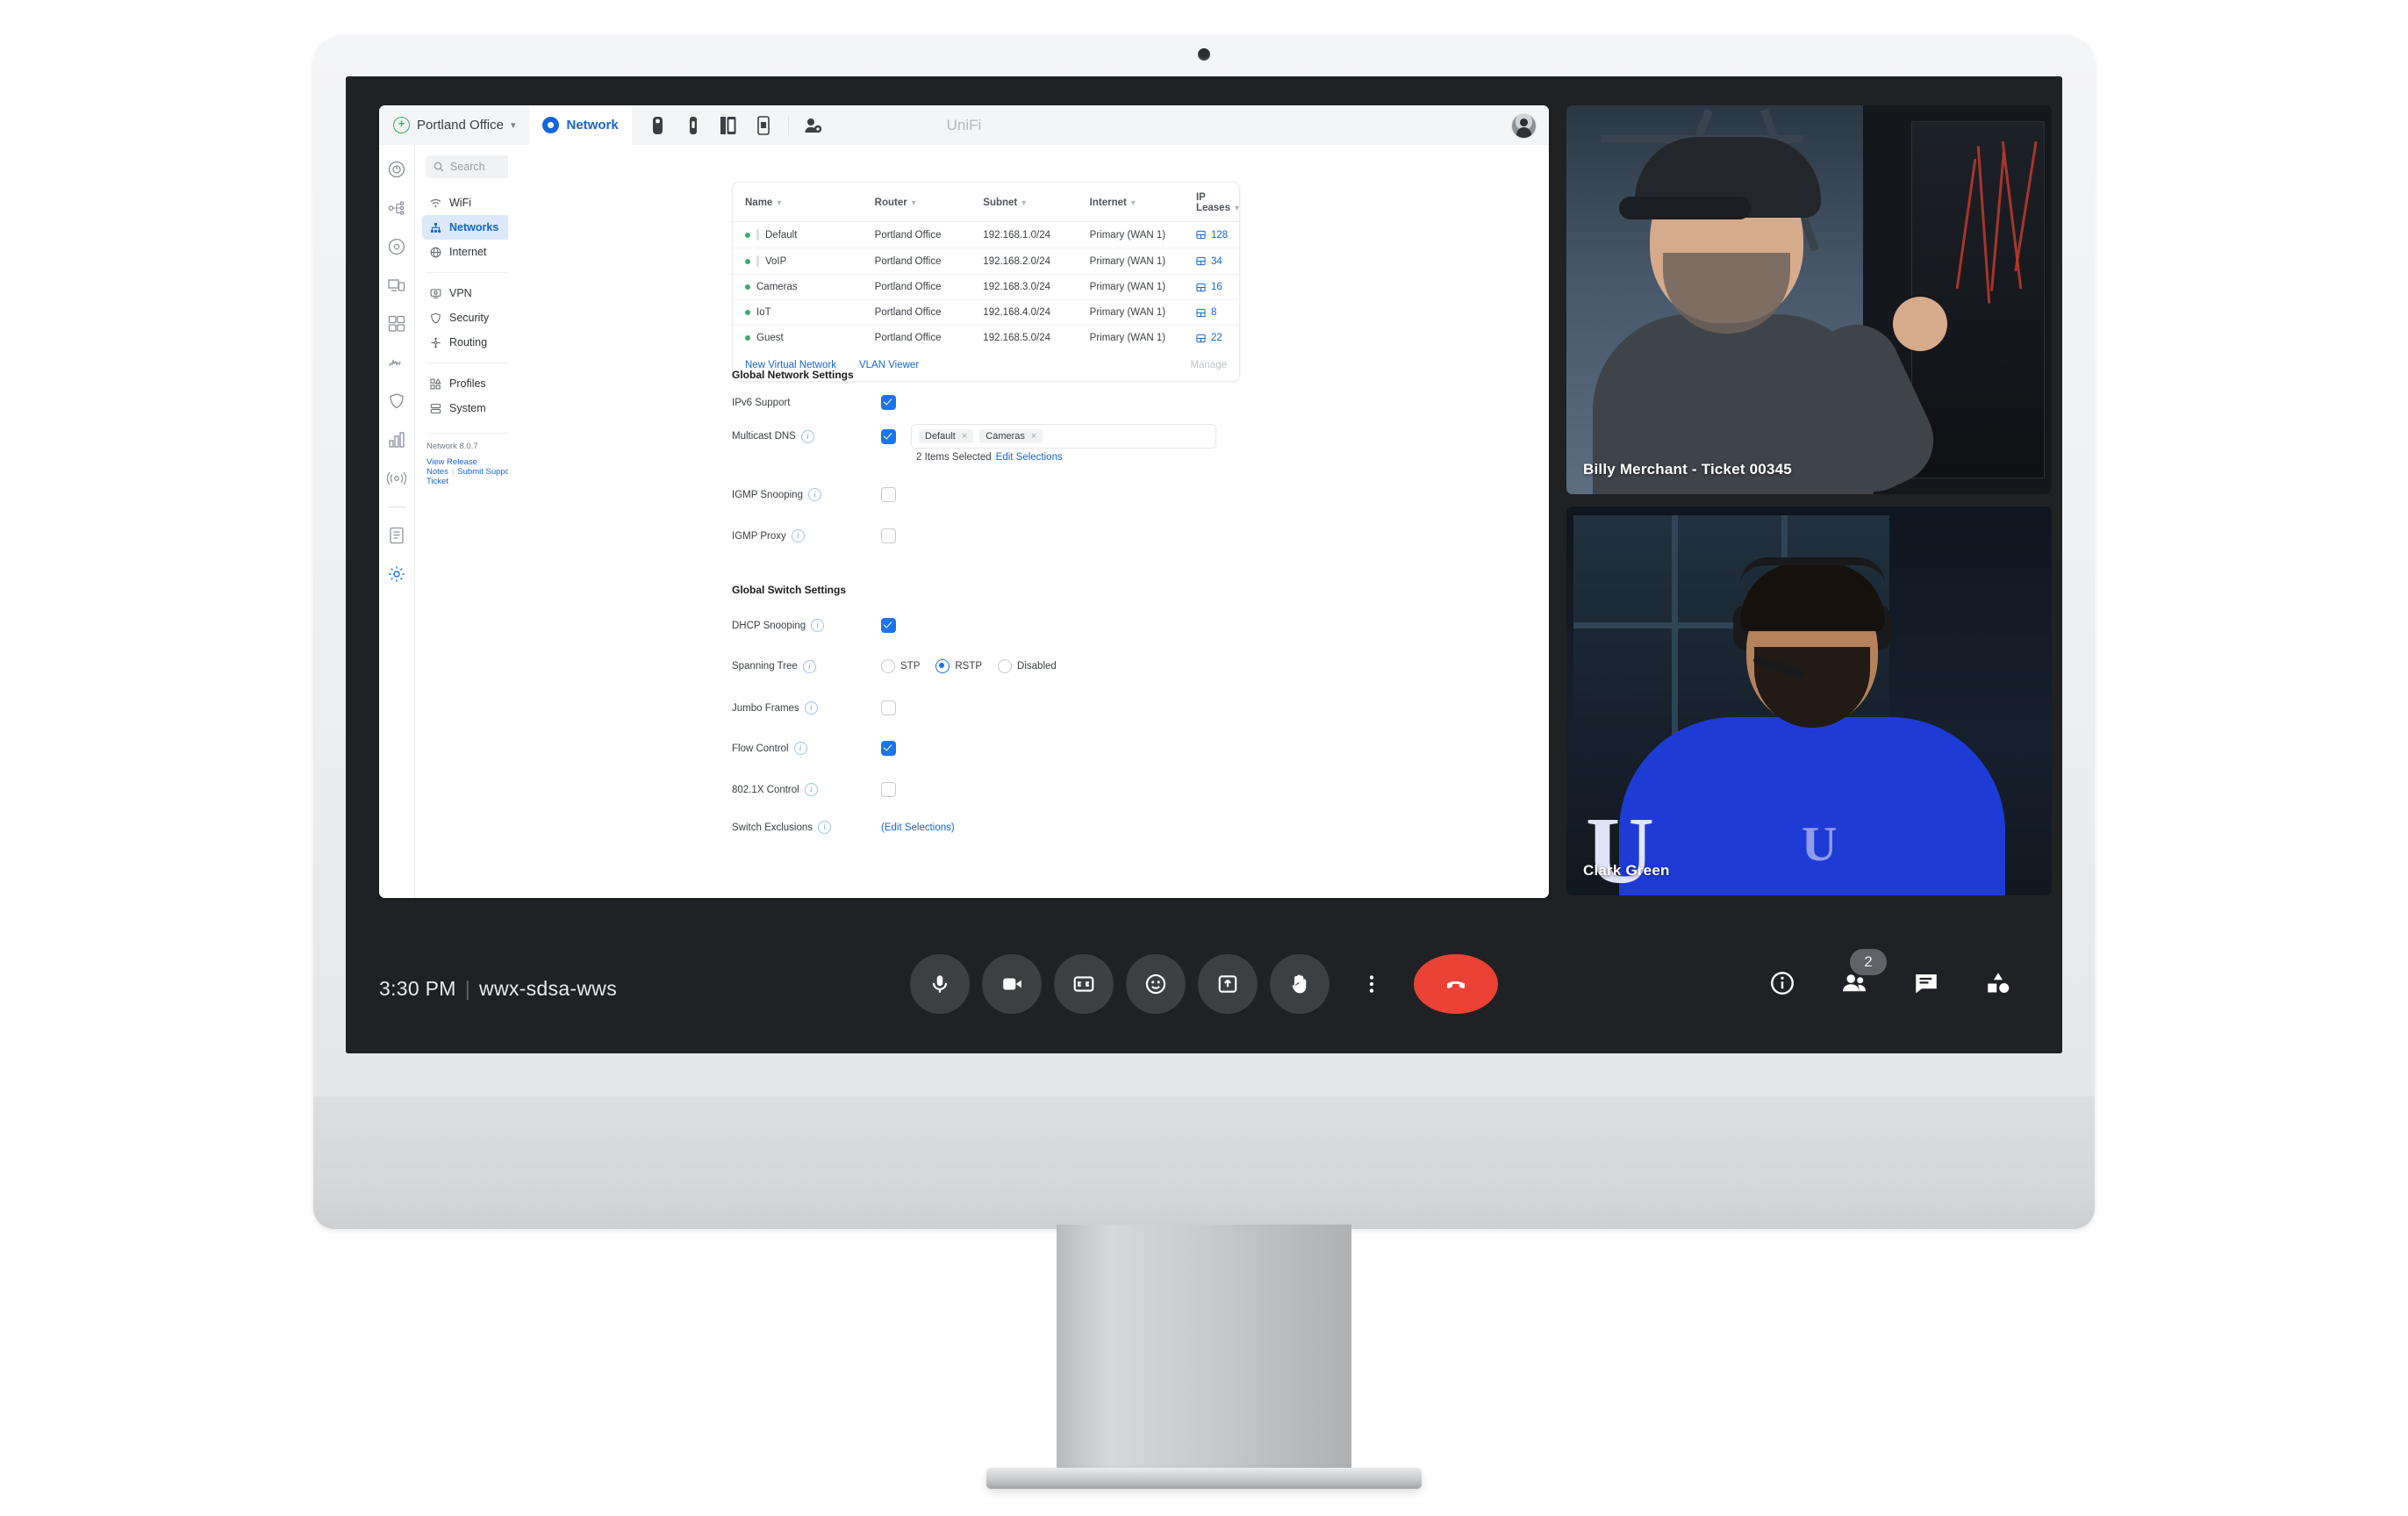 The image size is (2408, 1516). Describe the element at coordinates (798, 202) in the screenshot. I see `column-header-name: Name ▾` at that location.